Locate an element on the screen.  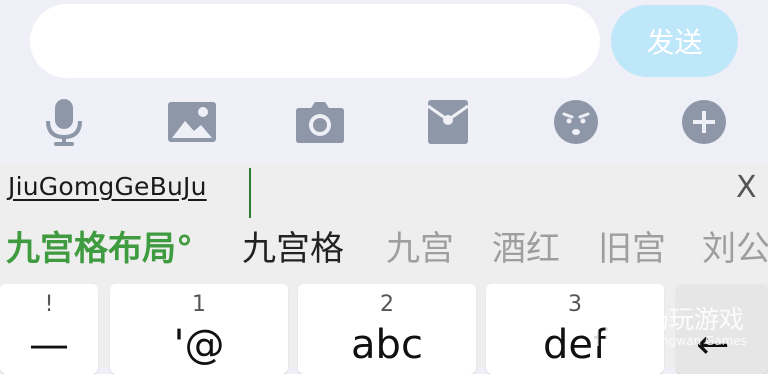
red-packet-icon is located at coordinates (448, 122).